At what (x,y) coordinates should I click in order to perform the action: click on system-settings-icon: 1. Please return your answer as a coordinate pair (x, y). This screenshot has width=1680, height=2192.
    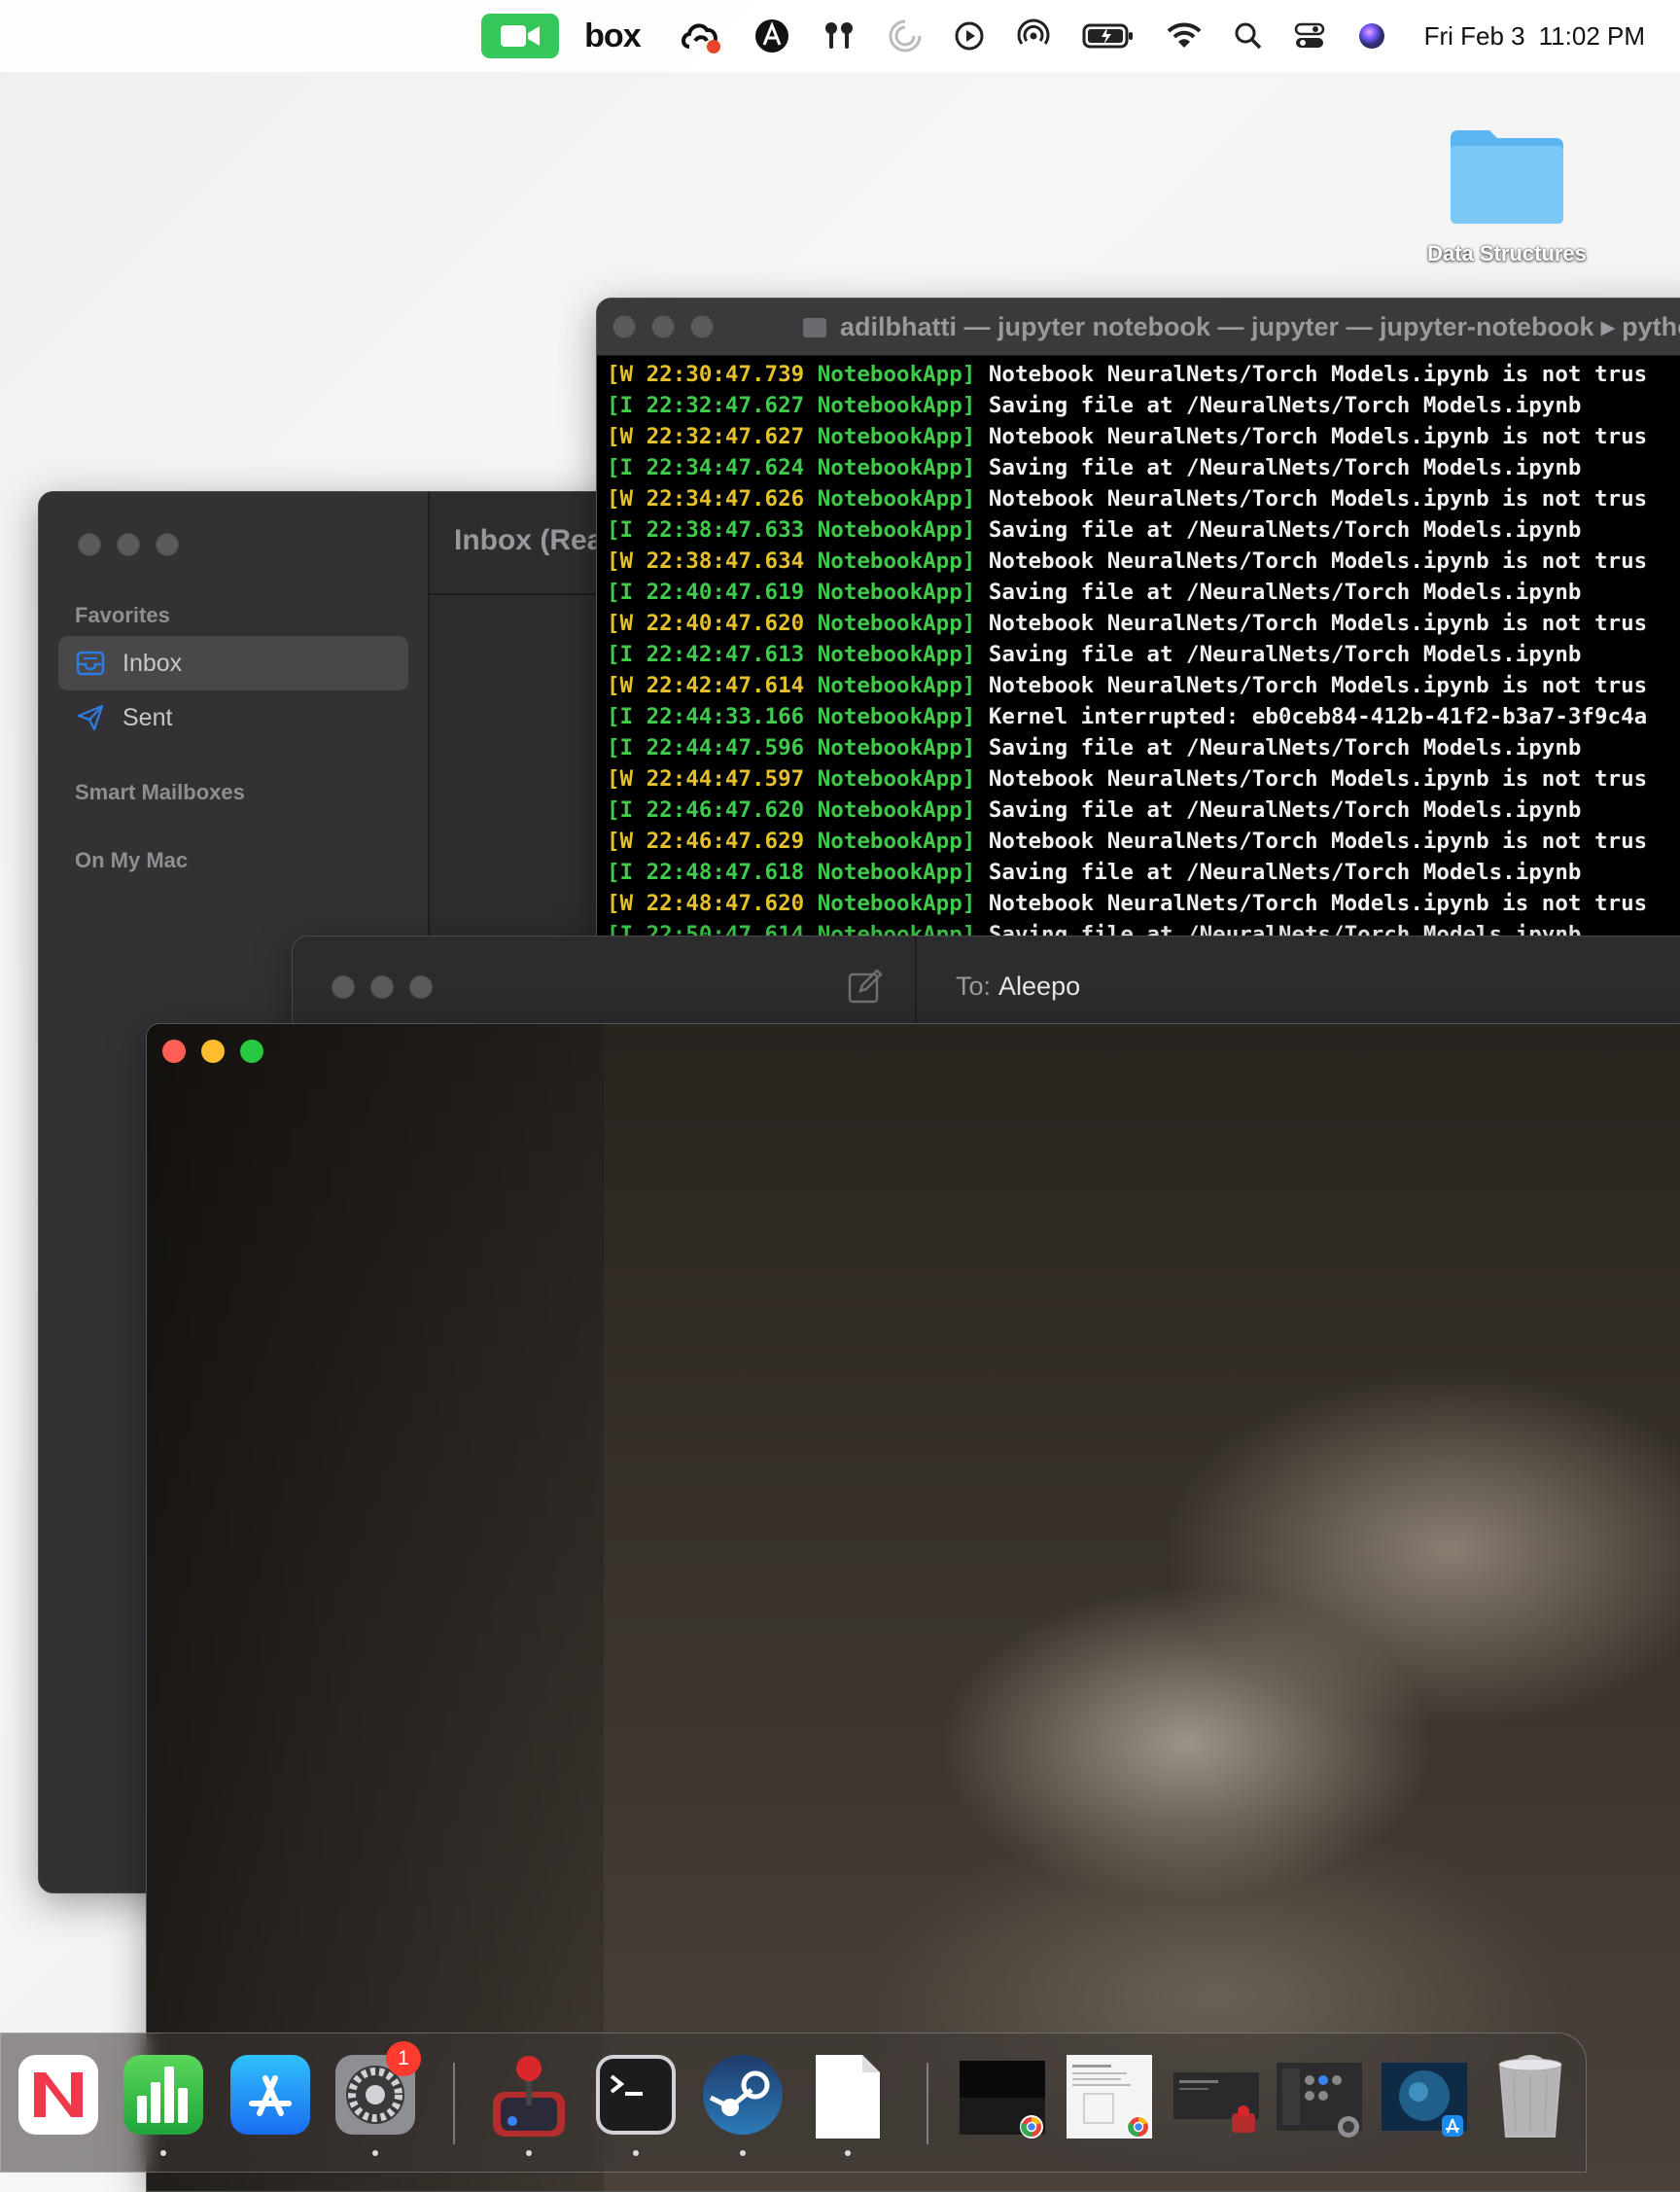
    Looking at the image, I should click on (377, 2098).